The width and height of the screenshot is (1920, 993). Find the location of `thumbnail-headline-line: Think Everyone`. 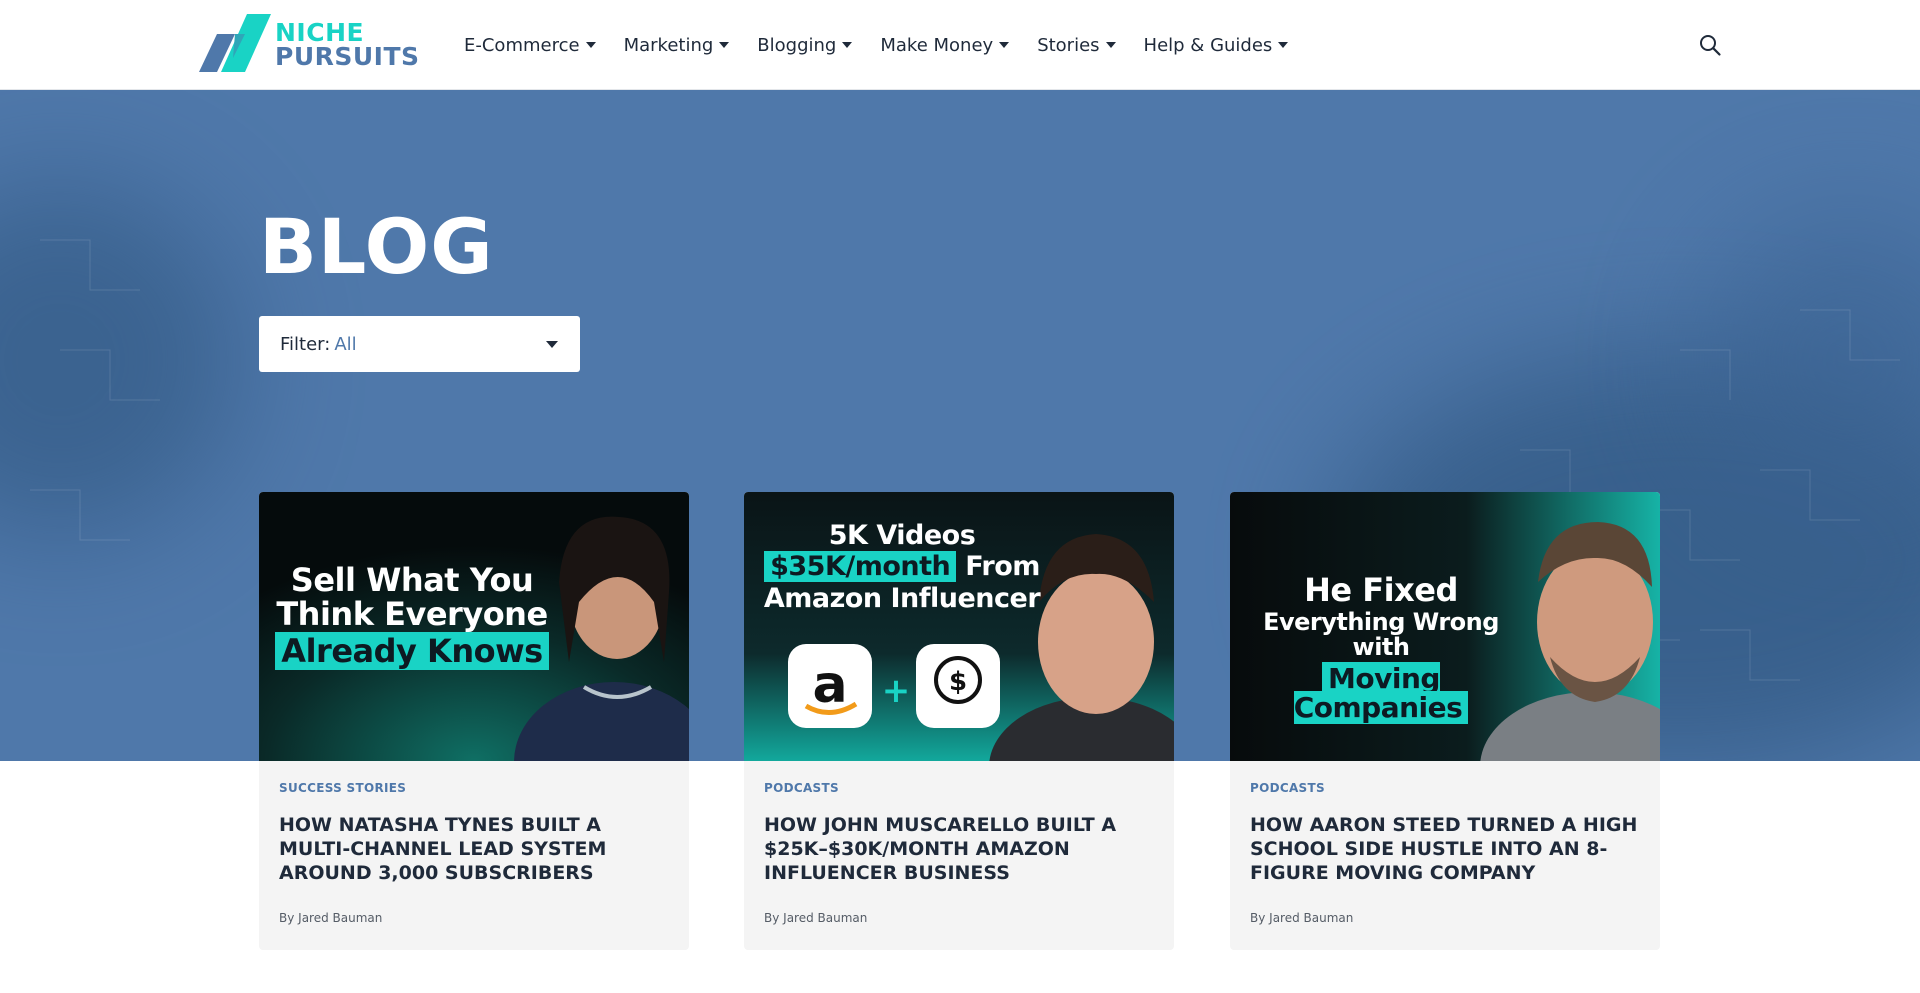

thumbnail-headline-line: Think Everyone is located at coordinates (412, 613).